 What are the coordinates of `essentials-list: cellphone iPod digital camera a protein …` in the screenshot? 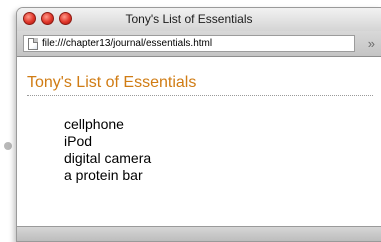 It's located at (107, 150).